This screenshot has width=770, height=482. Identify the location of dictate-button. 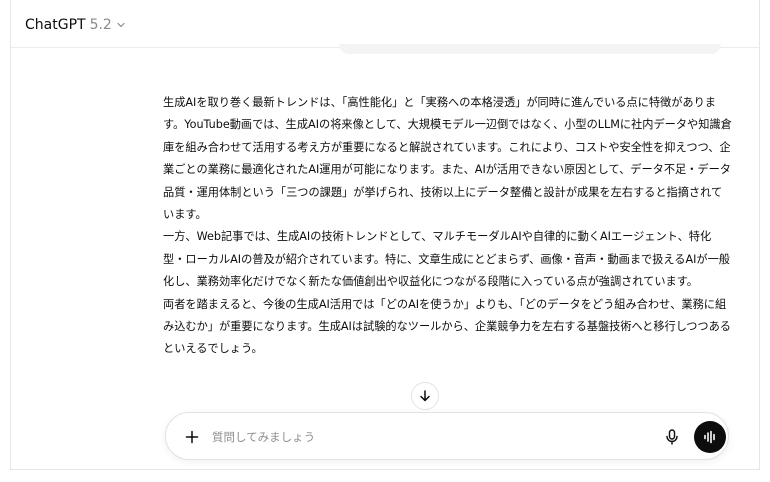
(672, 437).